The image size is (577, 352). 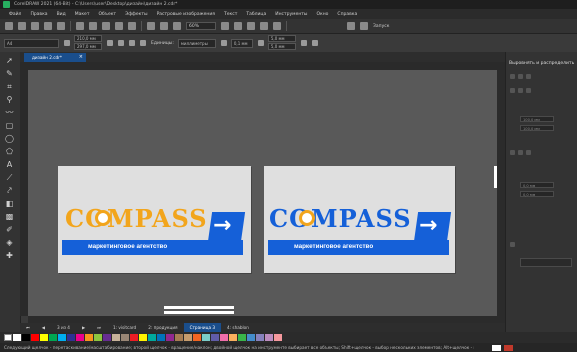 I want to click on menu-bitmaps: Растровые изображения, so click(x=186, y=14).